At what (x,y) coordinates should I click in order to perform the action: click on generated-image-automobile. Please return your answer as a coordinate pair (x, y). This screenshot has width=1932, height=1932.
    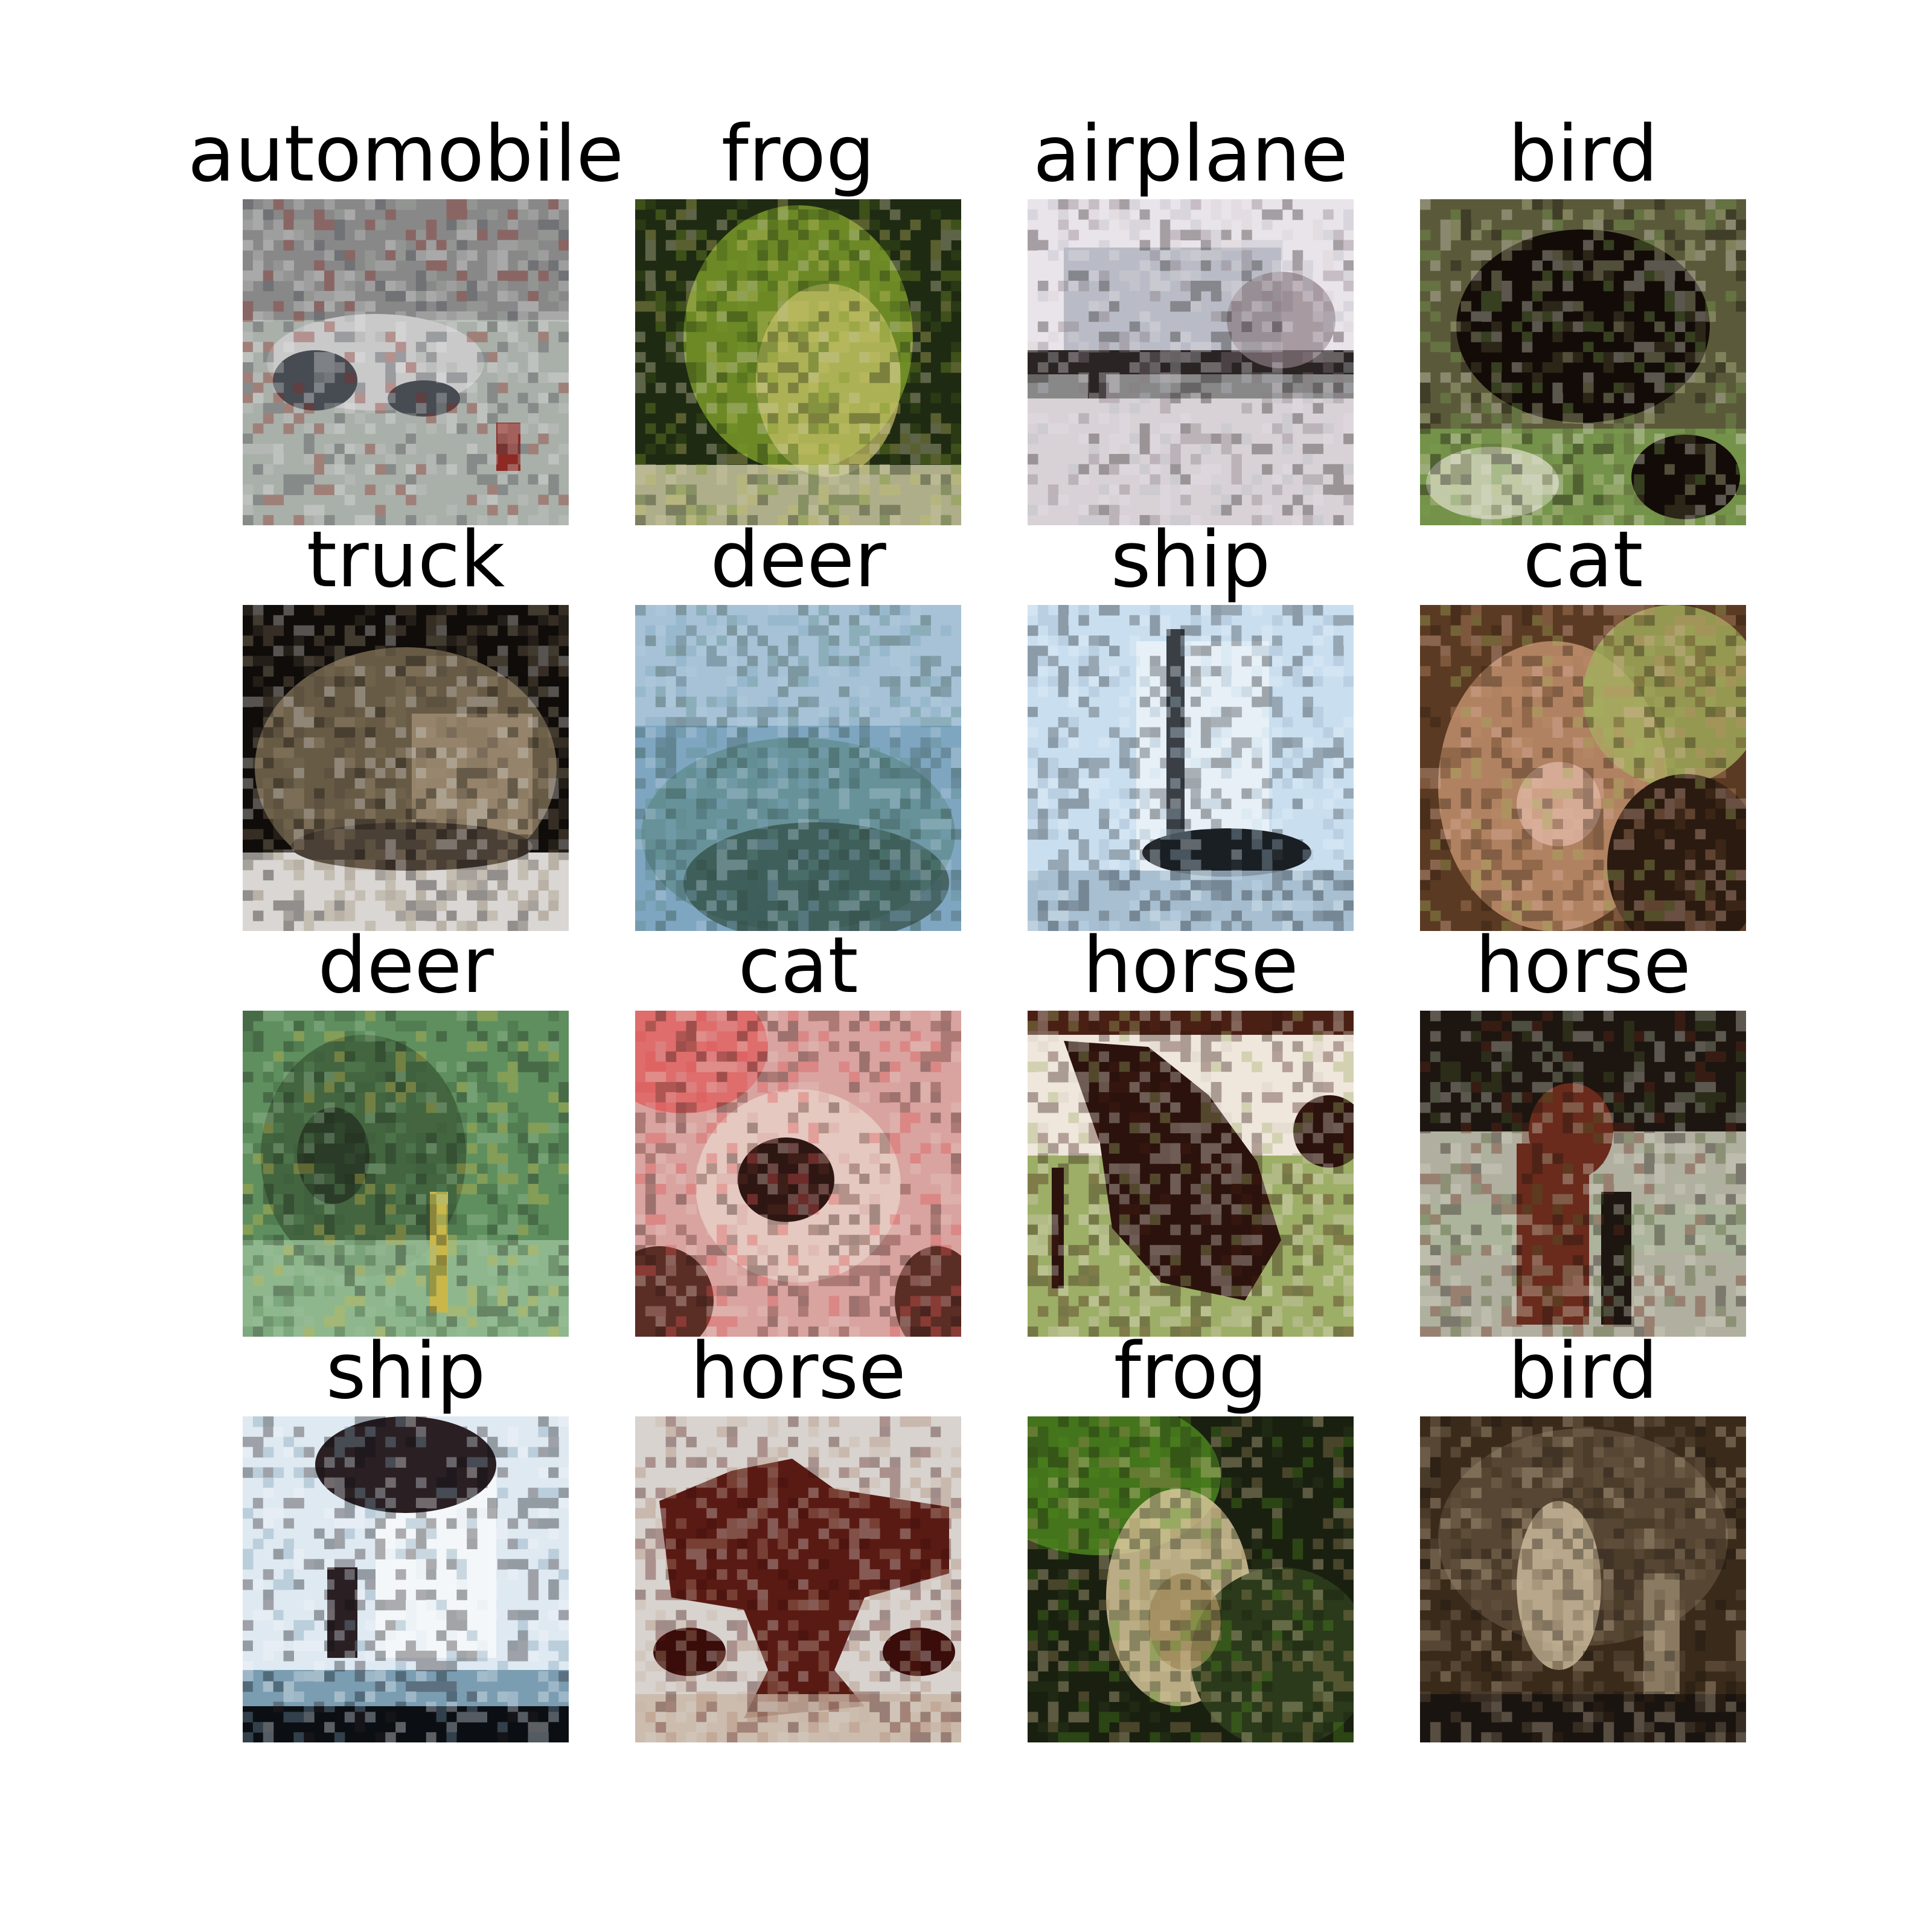
    Looking at the image, I should click on (406, 362).